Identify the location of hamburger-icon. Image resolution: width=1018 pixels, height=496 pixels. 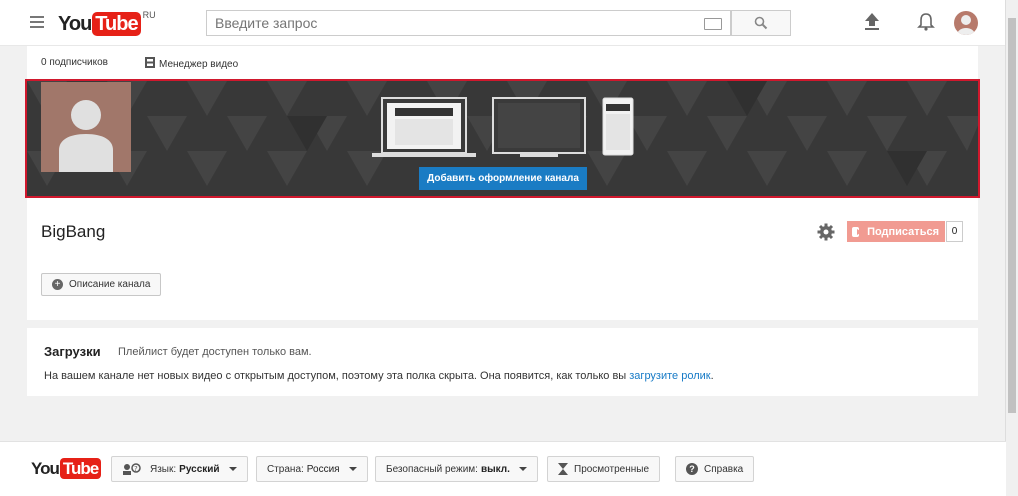
(37, 22).